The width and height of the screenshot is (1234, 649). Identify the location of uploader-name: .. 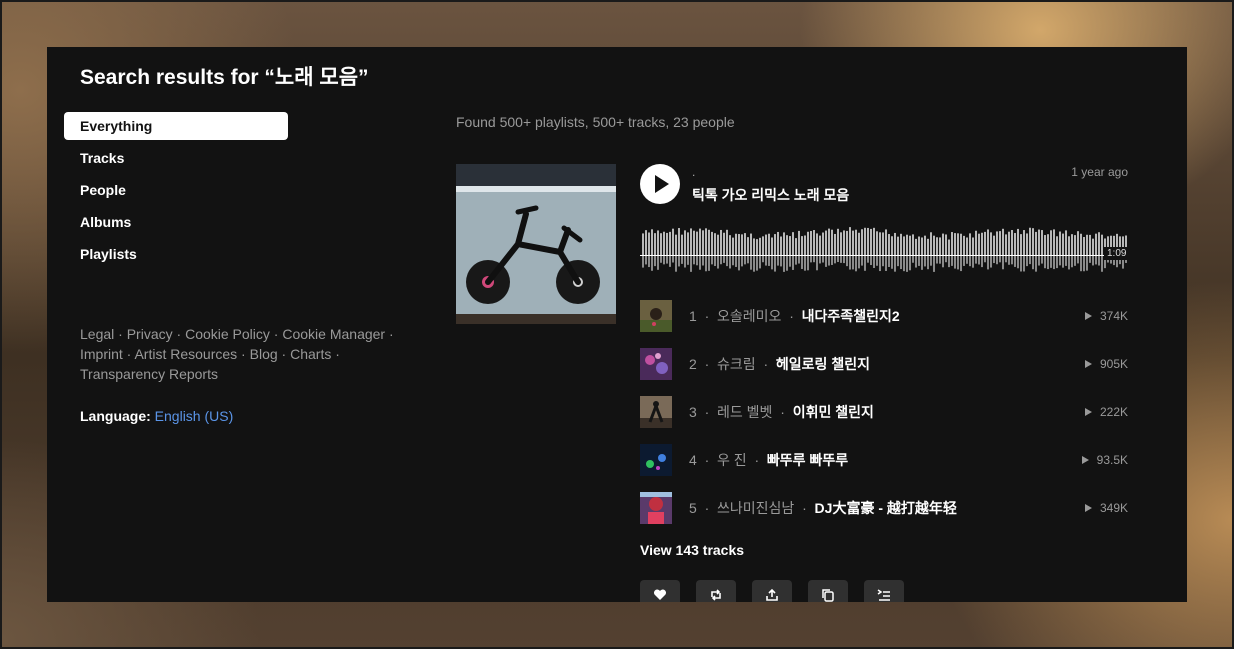
(693, 172).